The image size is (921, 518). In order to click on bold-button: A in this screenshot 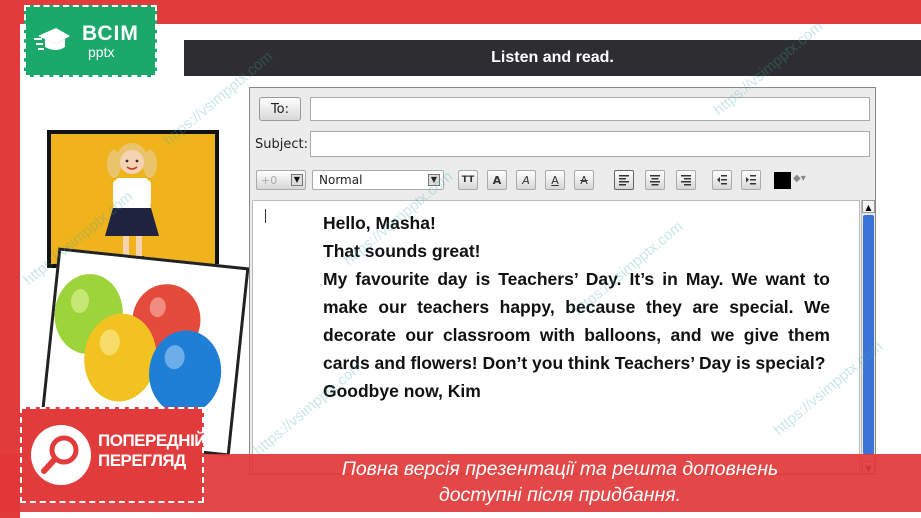, I will do `click(497, 180)`.